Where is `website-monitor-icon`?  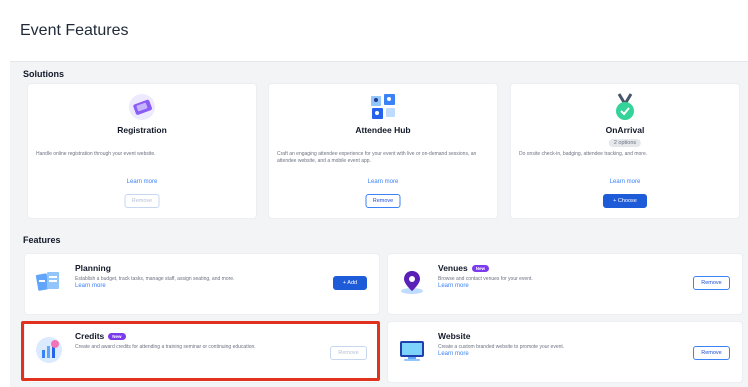
website-monitor-icon is located at coordinates (412, 350).